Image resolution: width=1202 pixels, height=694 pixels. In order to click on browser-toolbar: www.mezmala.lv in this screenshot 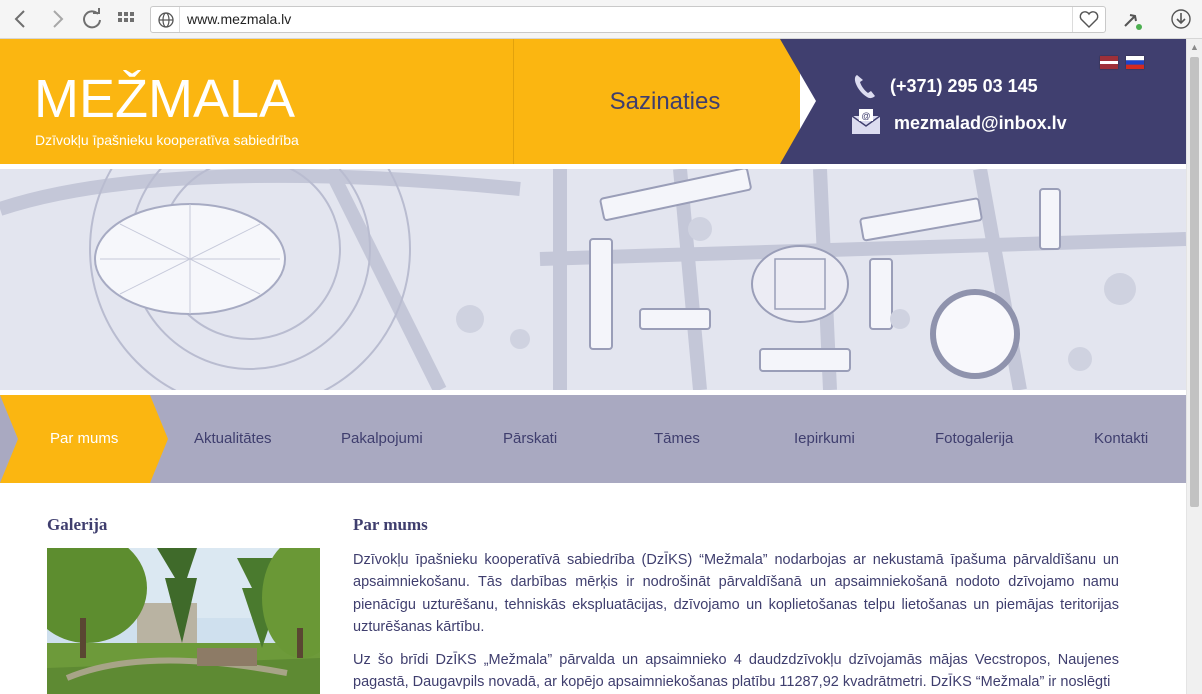, I will do `click(601, 19)`.